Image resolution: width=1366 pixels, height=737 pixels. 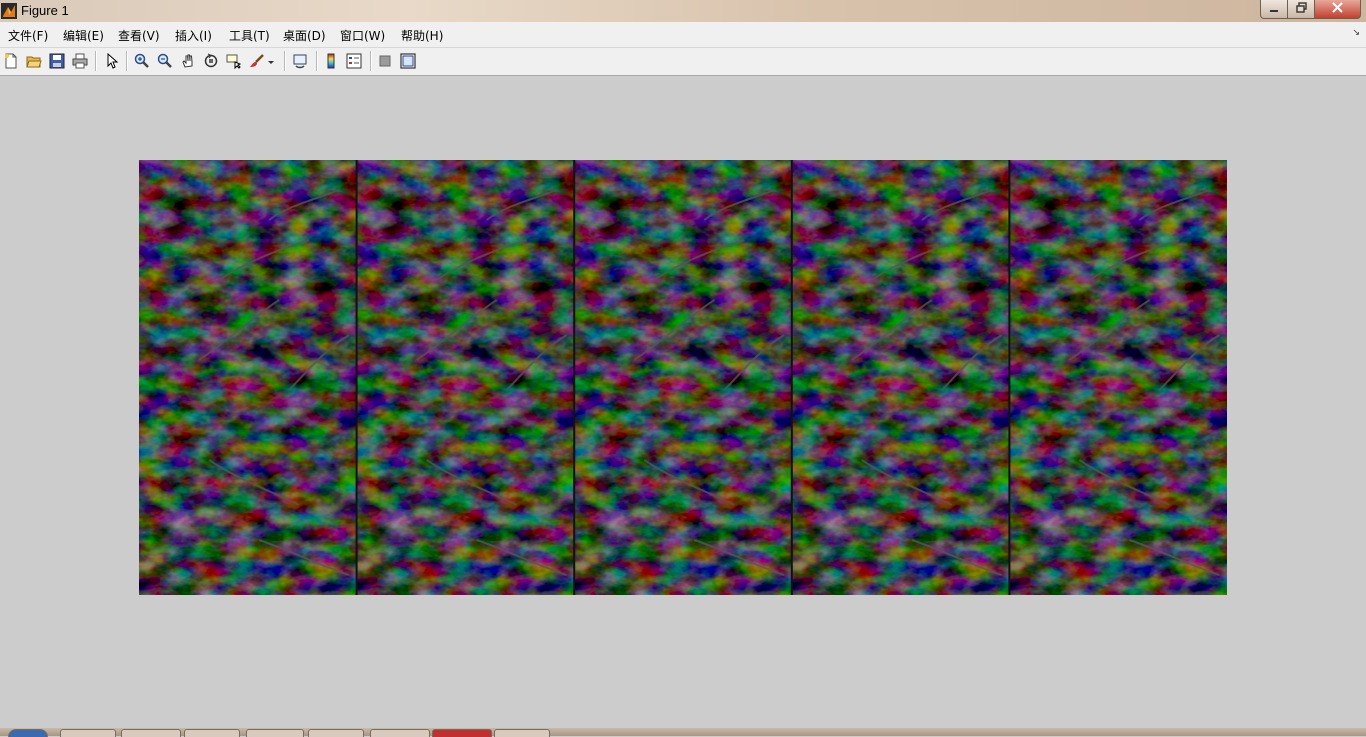 What do you see at coordinates (683, 62) in the screenshot?
I see `figure-toolbar` at bounding box center [683, 62].